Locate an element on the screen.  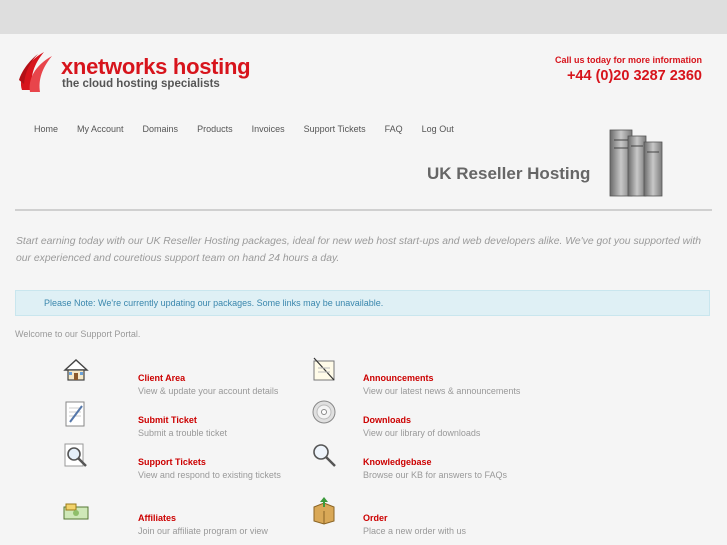
magnifier-icon is located at coordinates (324, 455).